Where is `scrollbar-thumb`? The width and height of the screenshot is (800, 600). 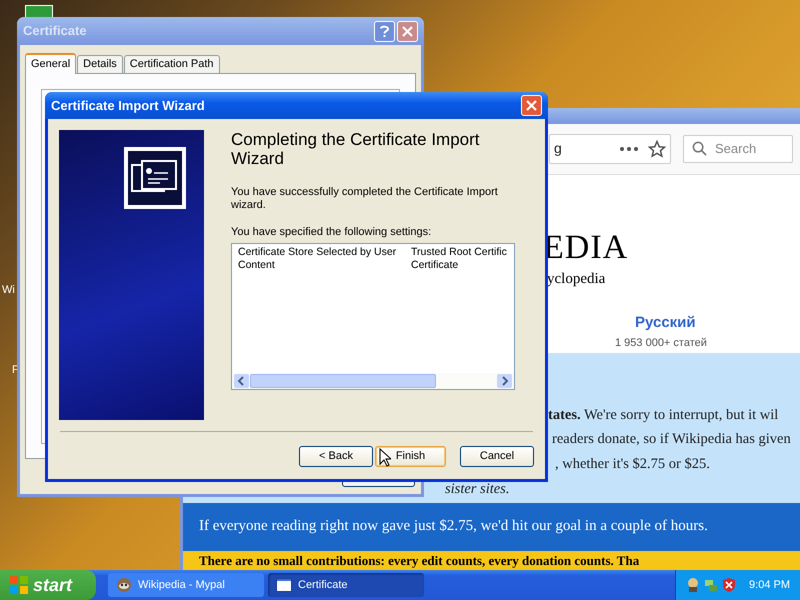 scrollbar-thumb is located at coordinates (343, 381).